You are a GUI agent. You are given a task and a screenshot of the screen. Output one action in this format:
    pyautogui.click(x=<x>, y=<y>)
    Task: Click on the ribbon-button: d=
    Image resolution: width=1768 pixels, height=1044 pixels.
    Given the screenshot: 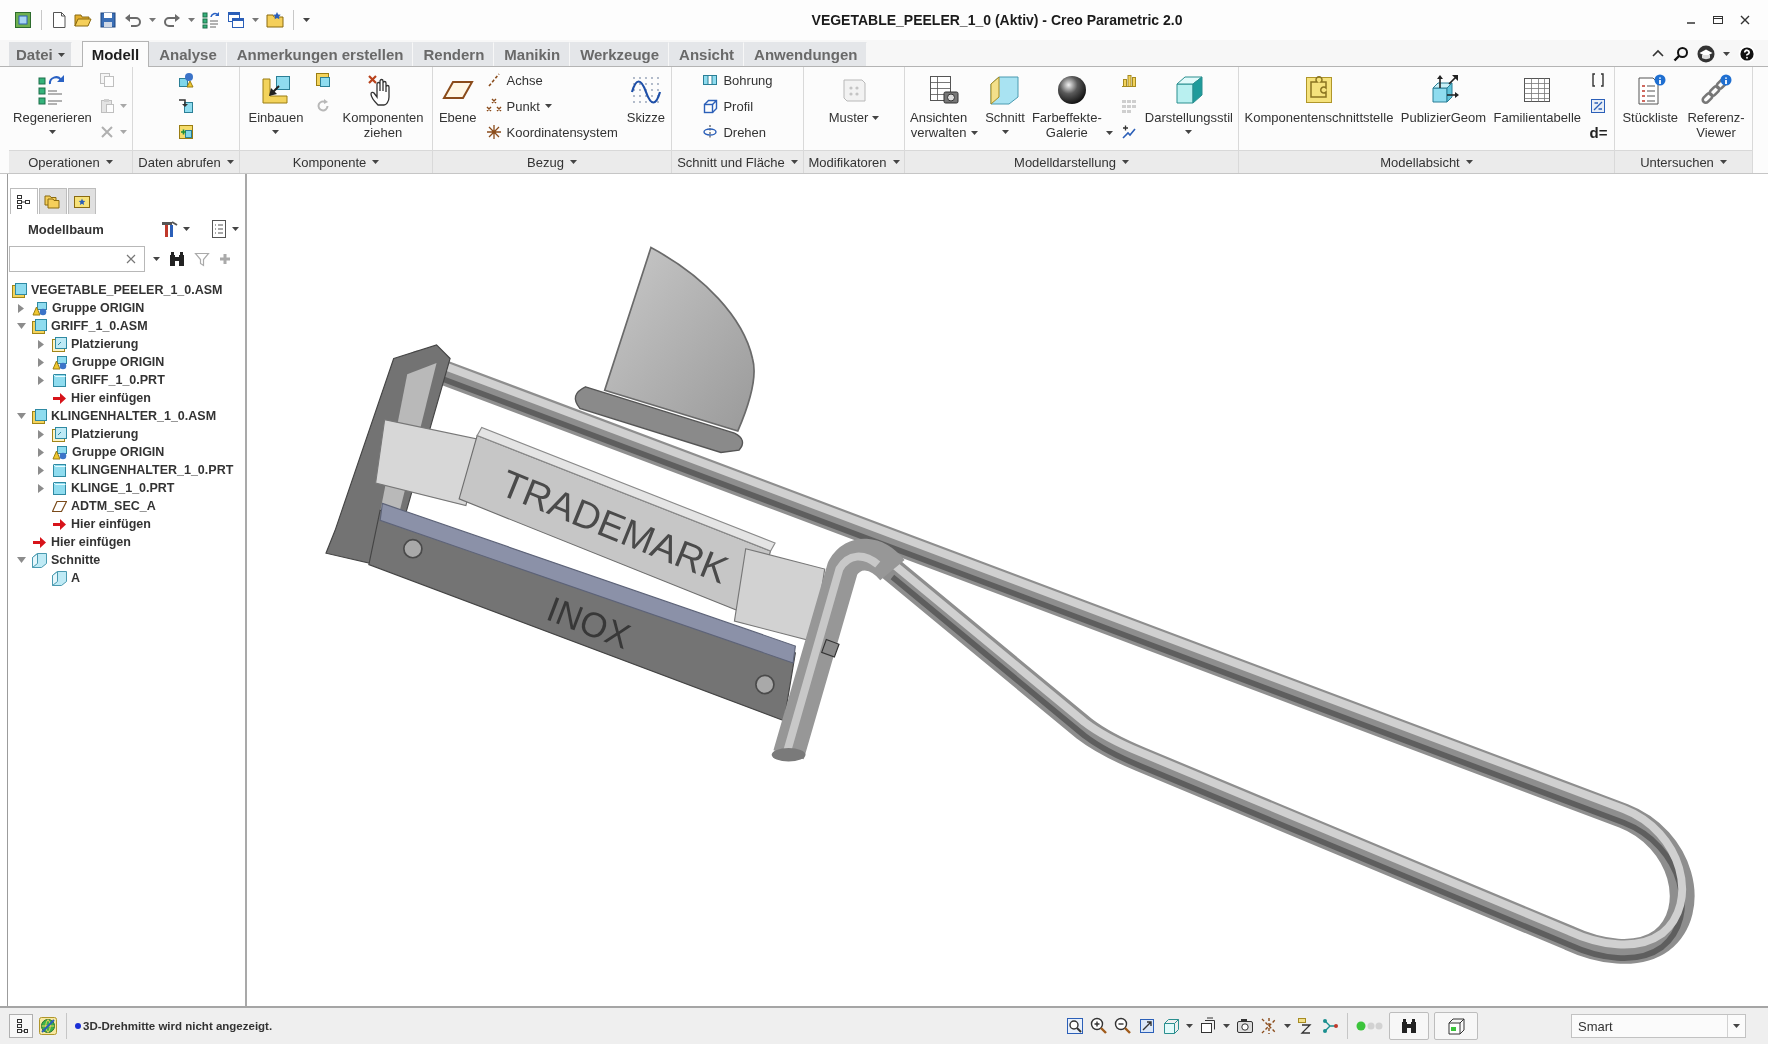 What is the action you would take?
    pyautogui.click(x=1598, y=132)
    